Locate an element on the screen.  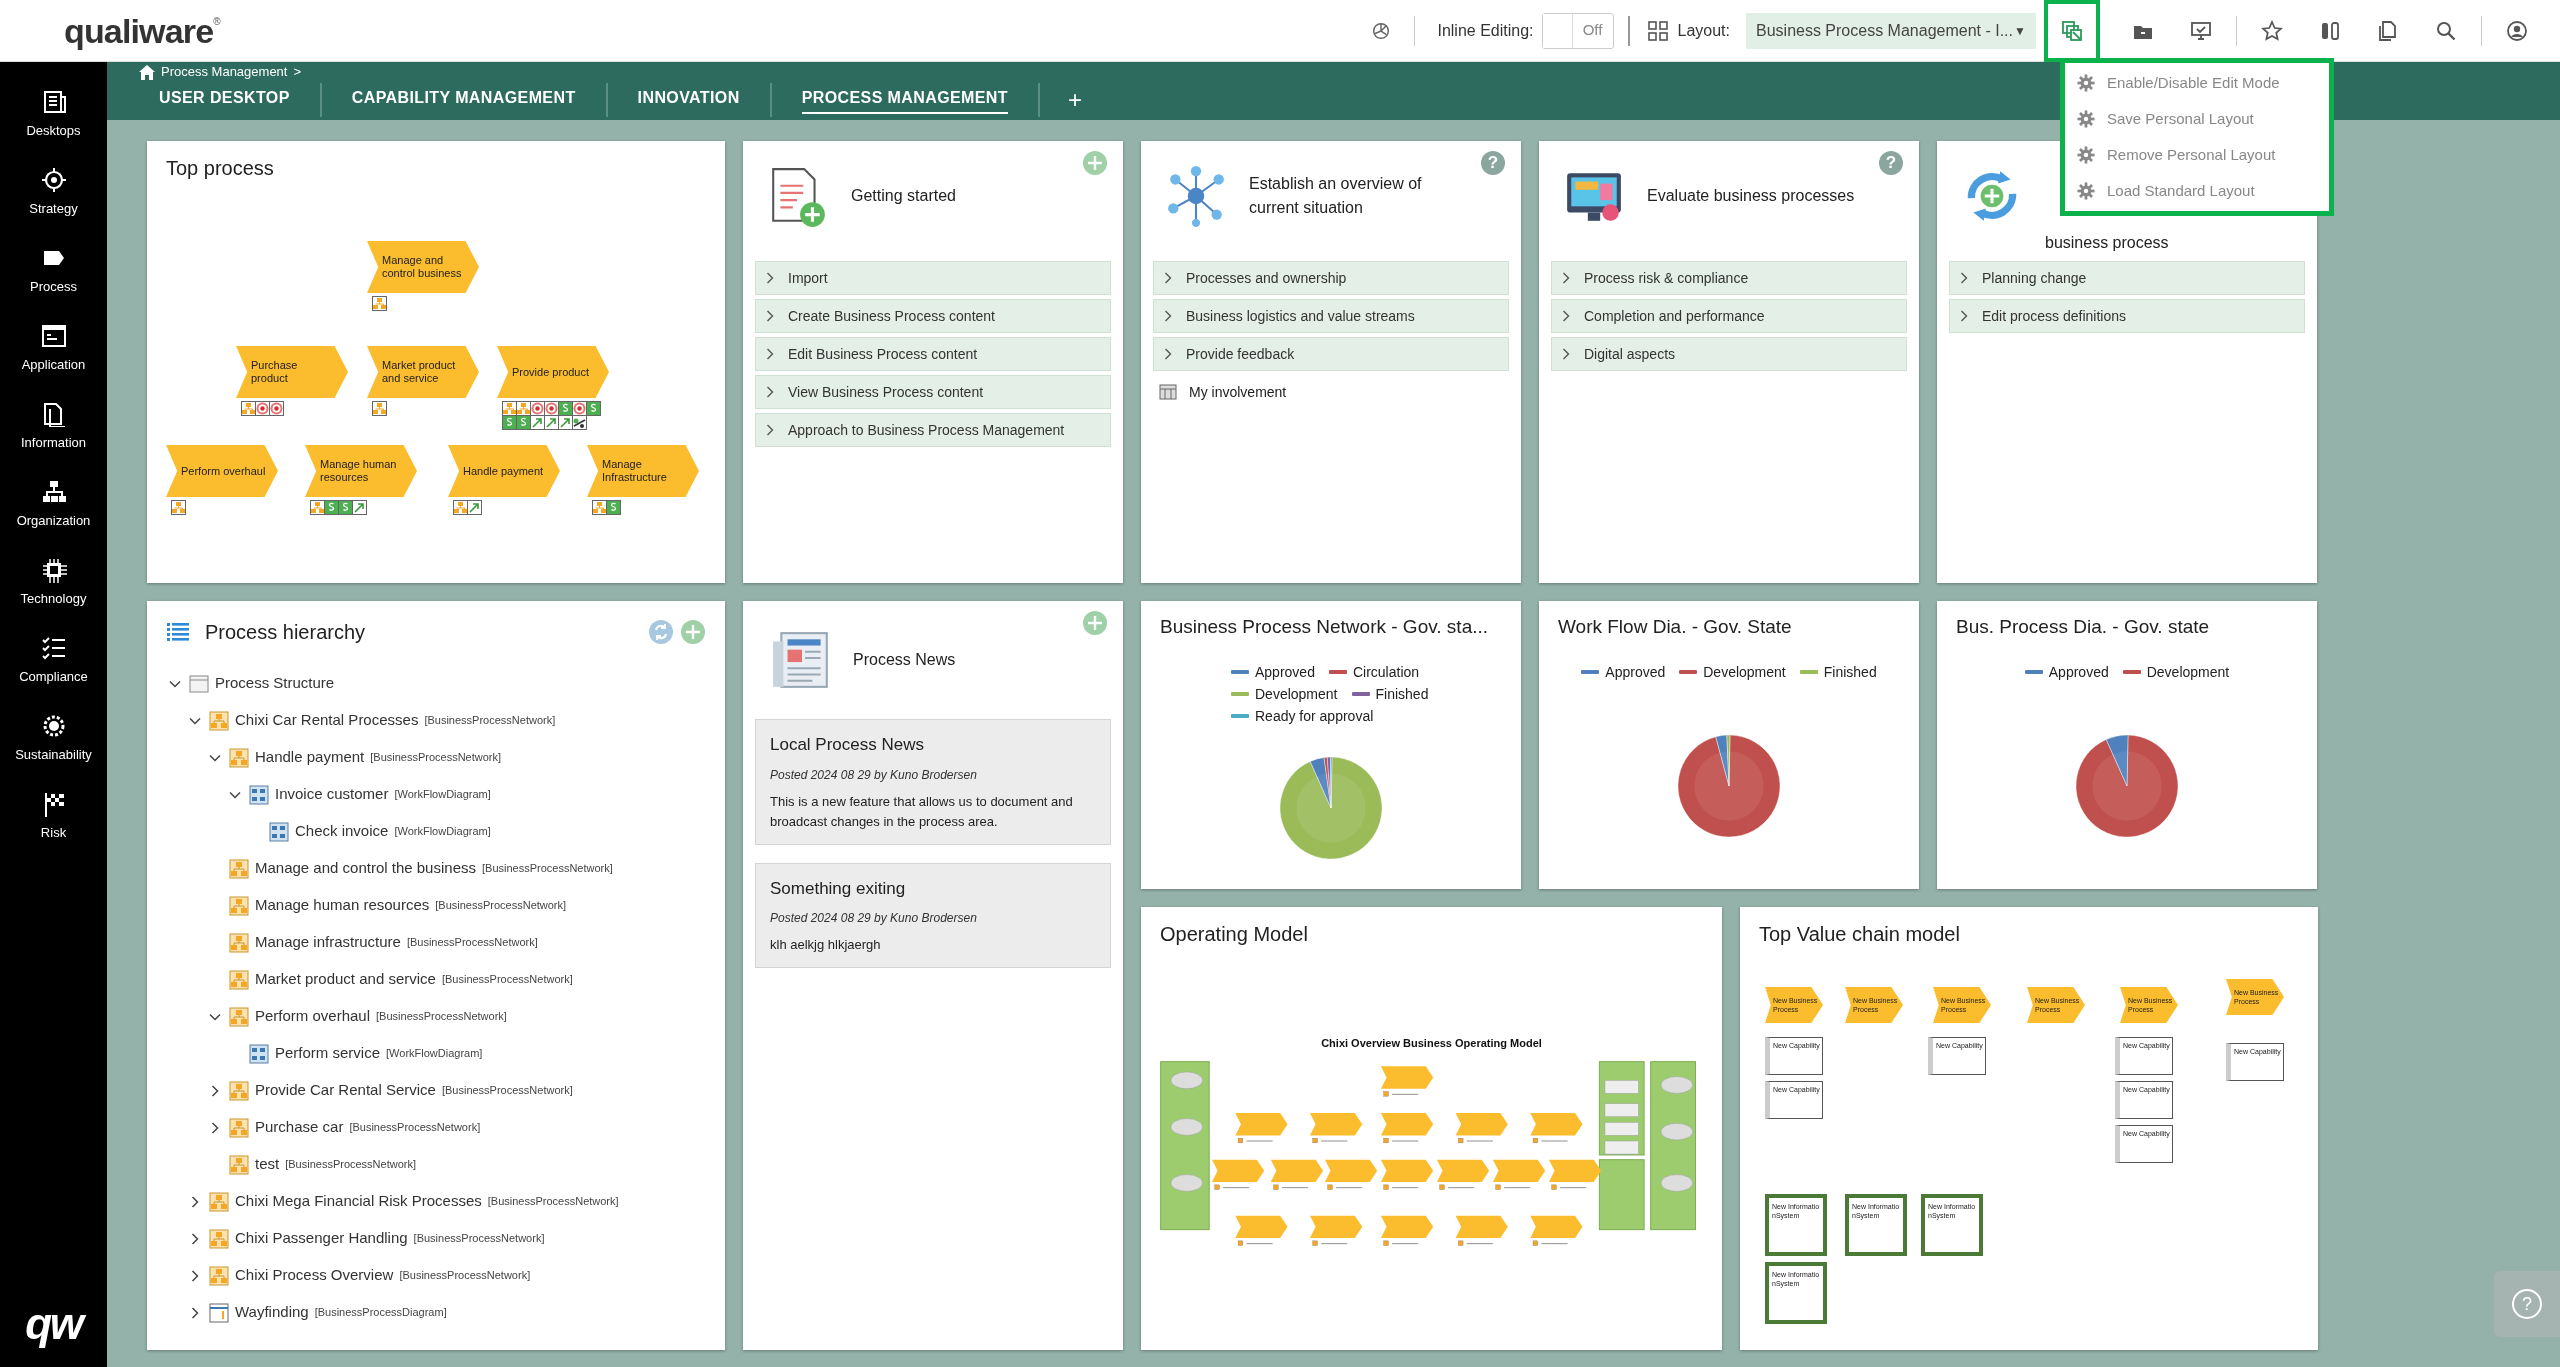
tree-row: Chixi Car Rental Processes [BusinessProcessNetwork] is located at coordinates (362, 720).